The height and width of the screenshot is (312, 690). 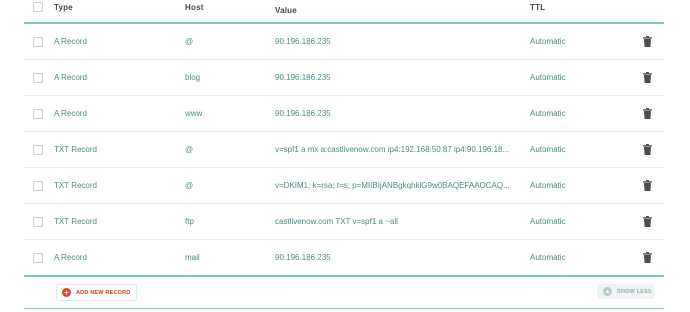 I want to click on column-header-type: Type, so click(x=63, y=7).